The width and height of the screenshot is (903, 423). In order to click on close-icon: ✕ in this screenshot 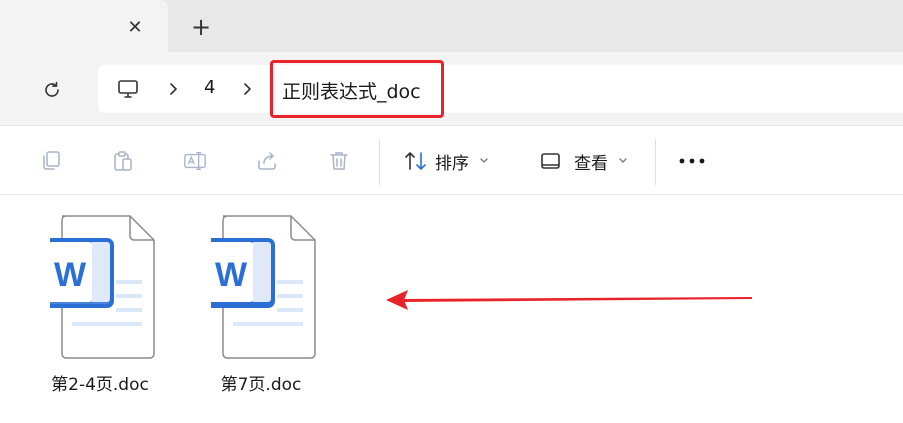, I will do `click(135, 27)`.